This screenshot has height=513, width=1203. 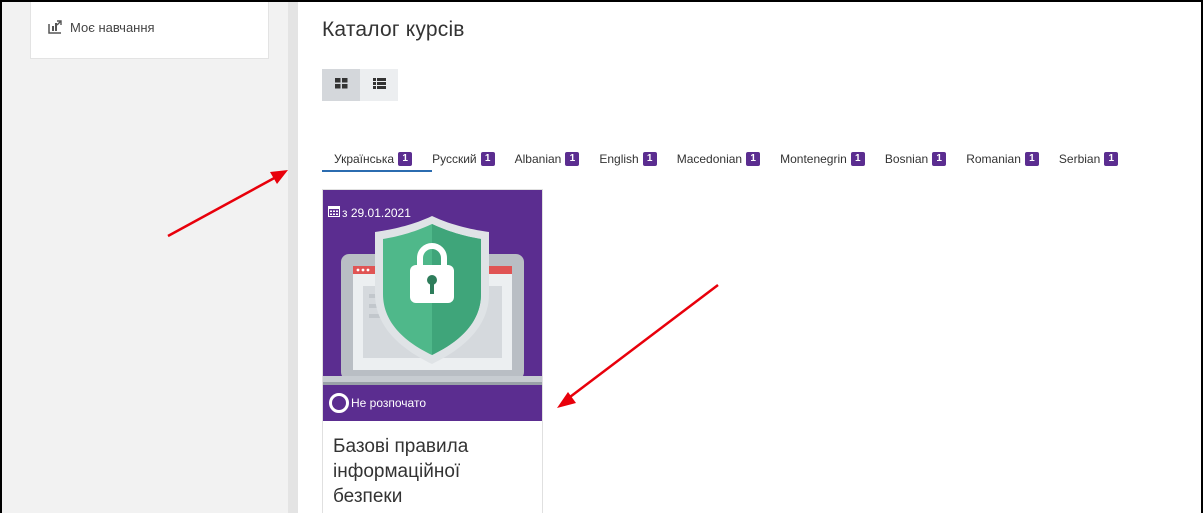 I want to click on course-start-date: з 29.01.2021, so click(x=369, y=212).